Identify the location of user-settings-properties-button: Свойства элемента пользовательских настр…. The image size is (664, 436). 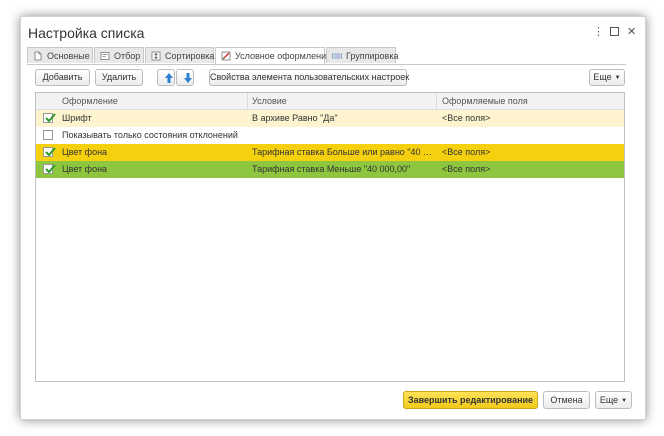
(309, 77).